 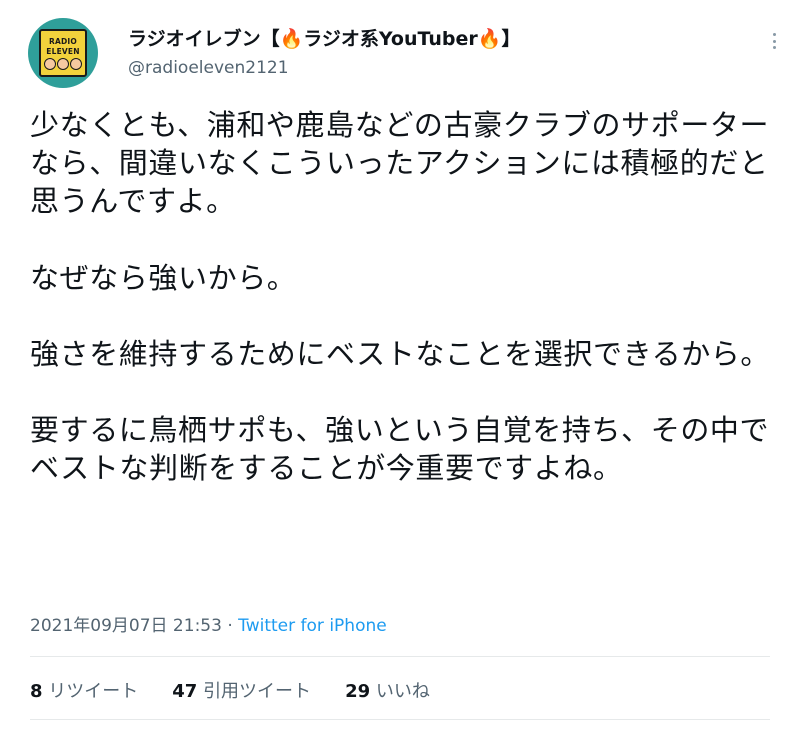 I want to click on likes-label: いいね, so click(x=402, y=691).